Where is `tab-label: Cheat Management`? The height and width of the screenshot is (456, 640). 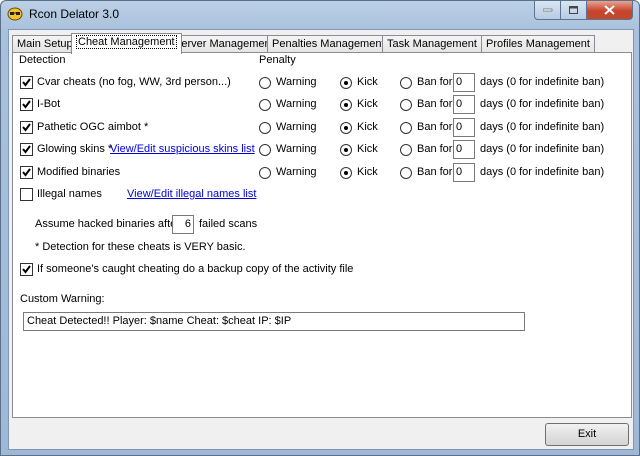
tab-label: Cheat Management is located at coordinates (126, 42).